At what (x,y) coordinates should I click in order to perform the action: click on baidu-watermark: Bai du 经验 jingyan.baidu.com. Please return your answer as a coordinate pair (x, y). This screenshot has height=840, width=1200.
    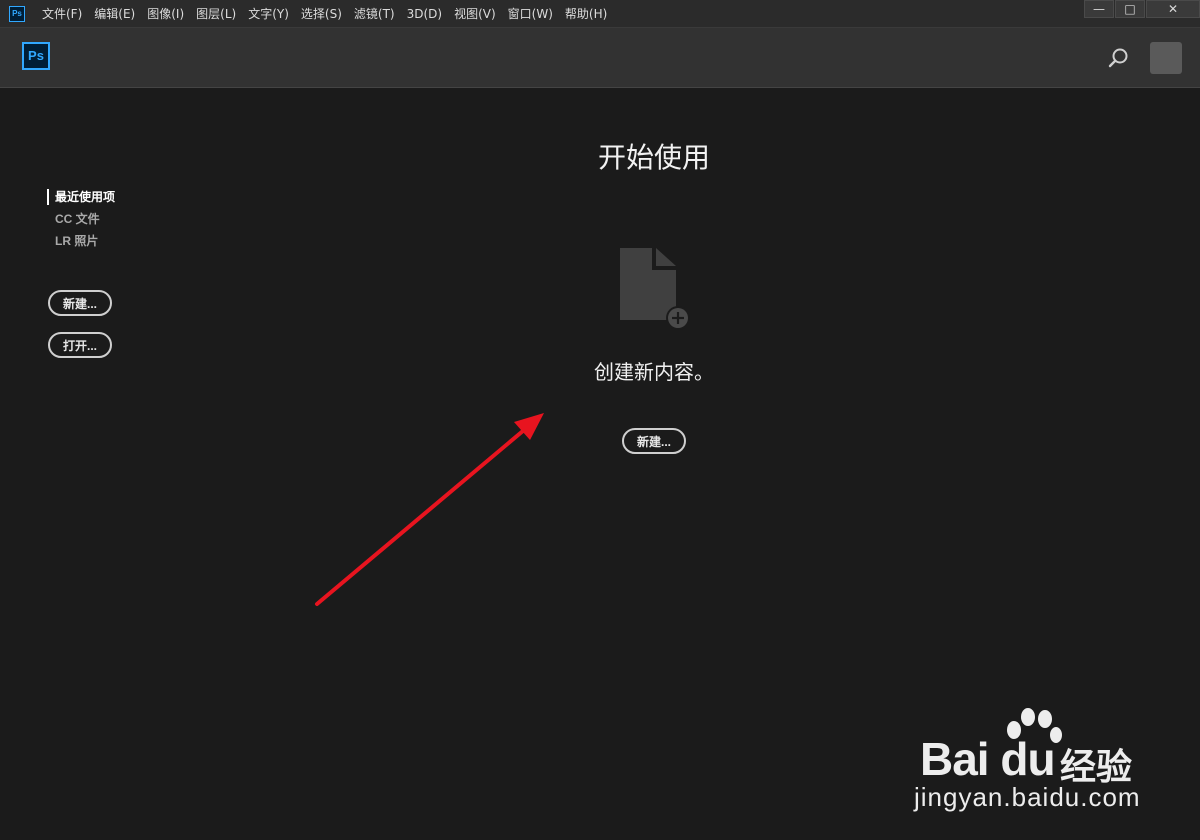
    Looking at the image, I should click on (1045, 764).